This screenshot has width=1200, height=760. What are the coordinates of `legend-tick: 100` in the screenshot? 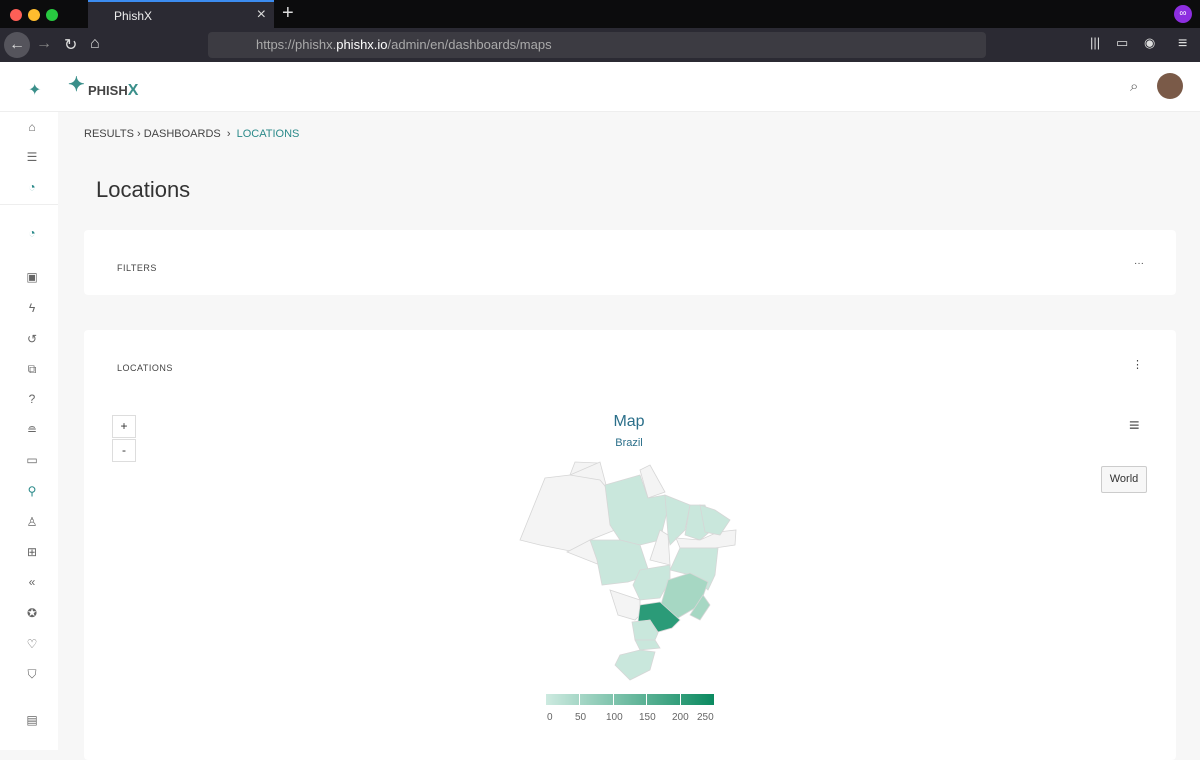 It's located at (614, 717).